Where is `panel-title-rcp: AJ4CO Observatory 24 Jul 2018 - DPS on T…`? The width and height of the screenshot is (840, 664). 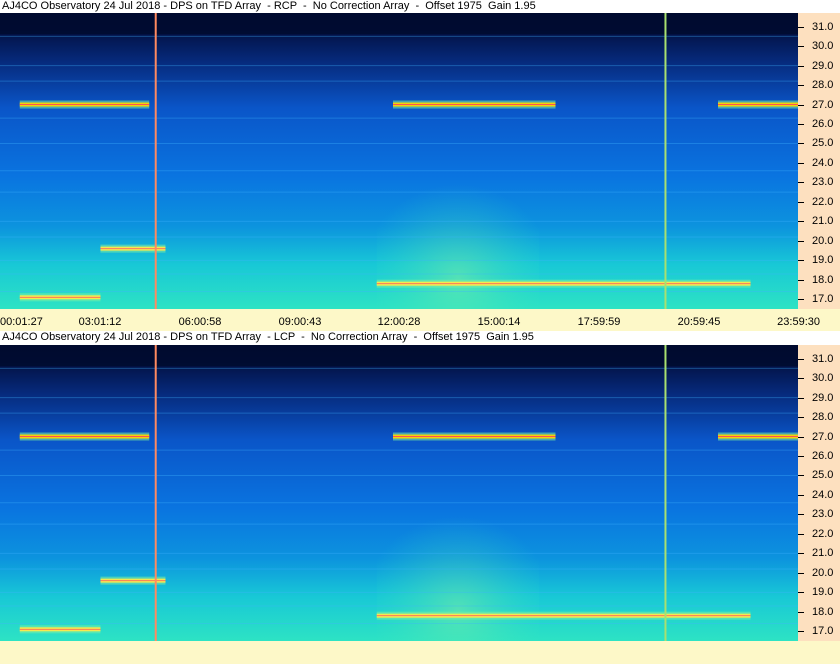 panel-title-rcp: AJ4CO Observatory 24 Jul 2018 - DPS on T… is located at coordinates (269, 6).